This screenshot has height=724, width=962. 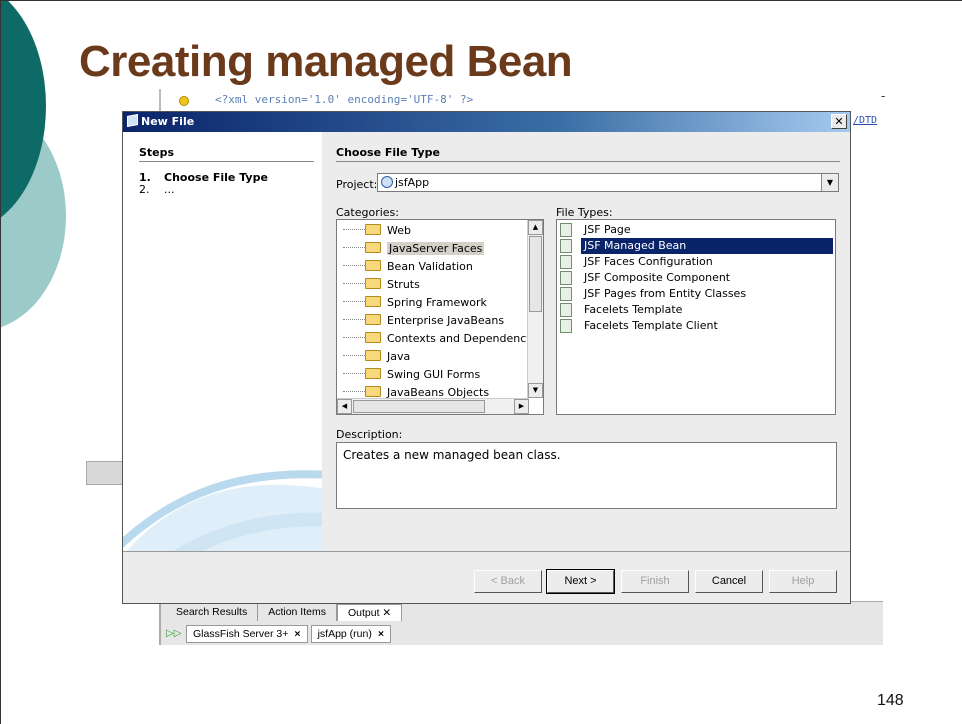 I want to click on dialog-title: New File, so click(x=168, y=121).